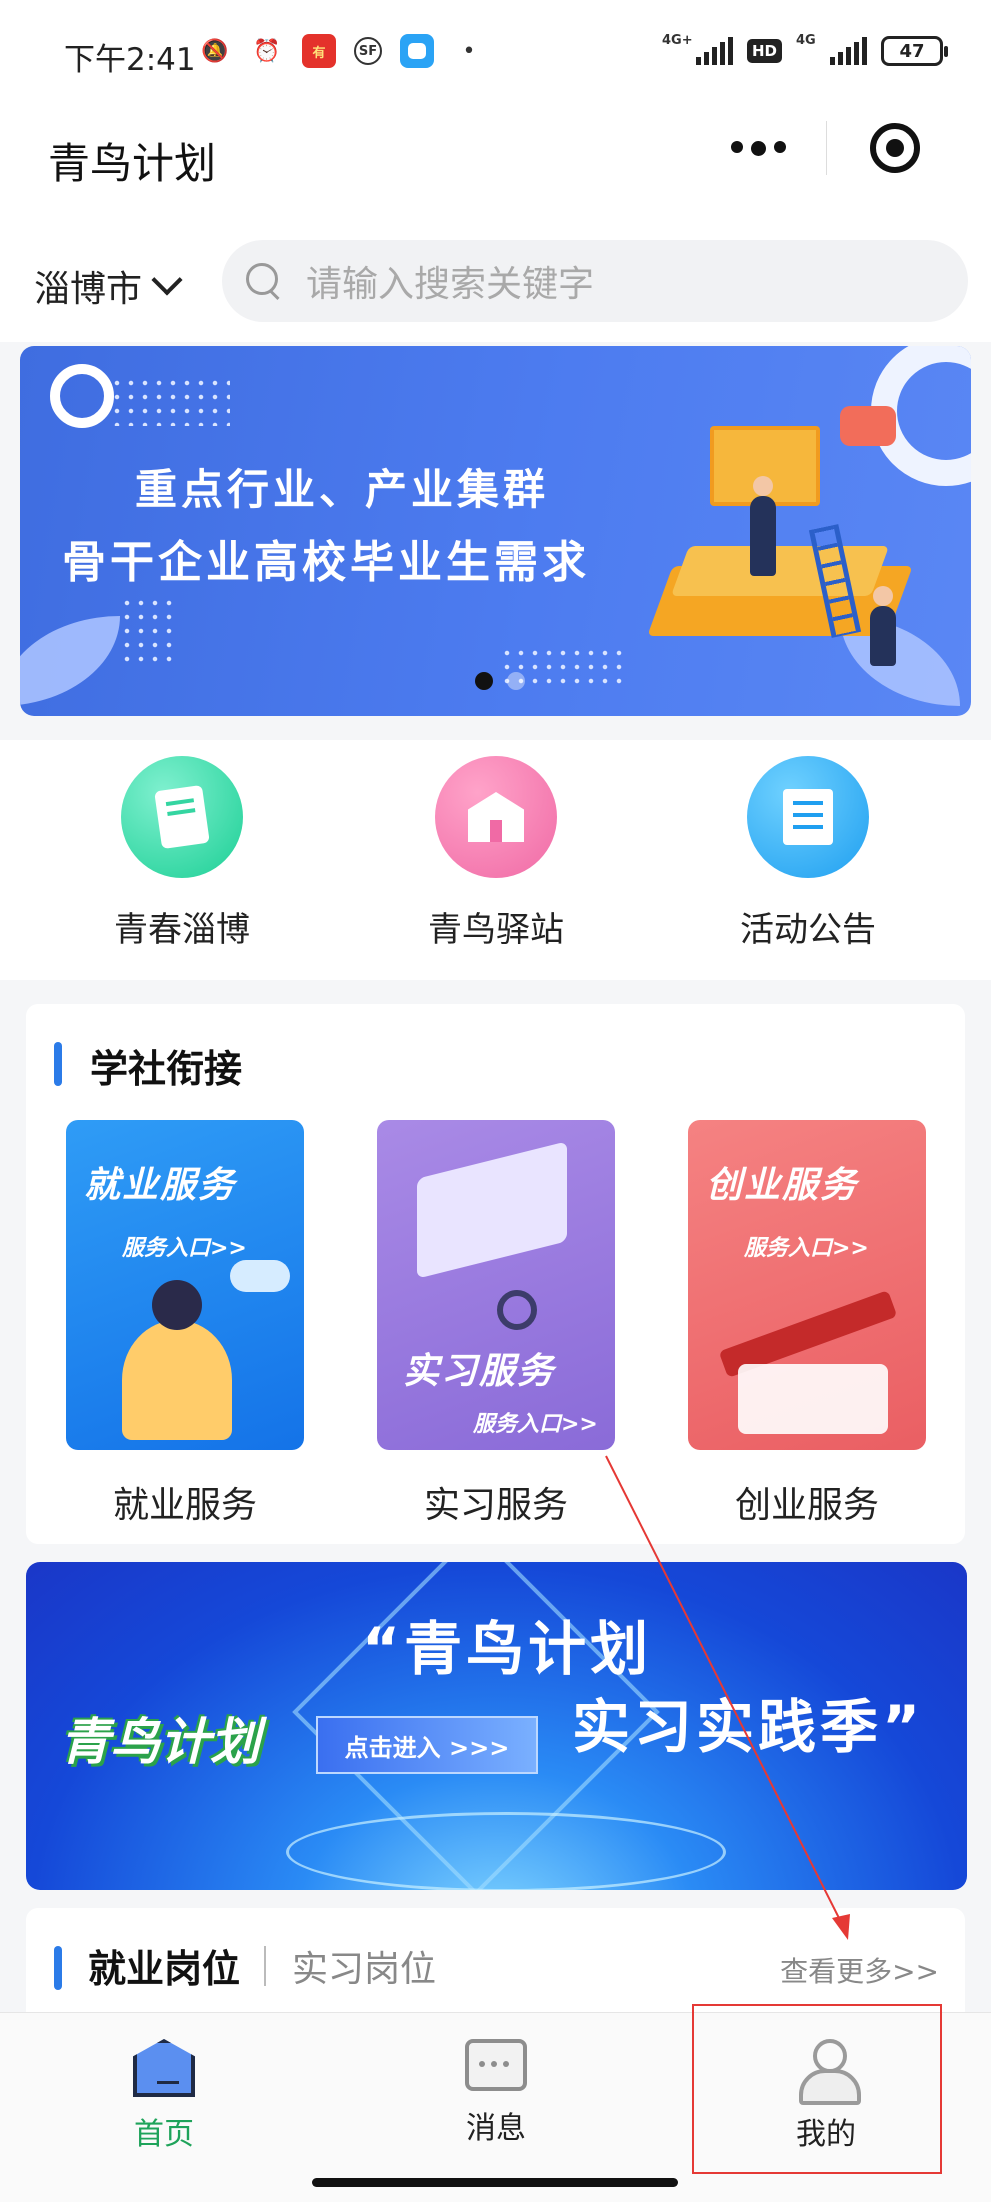  Describe the element at coordinates (182, 930) in the screenshot. I see `quick-entry-label: 青春淄博` at that location.